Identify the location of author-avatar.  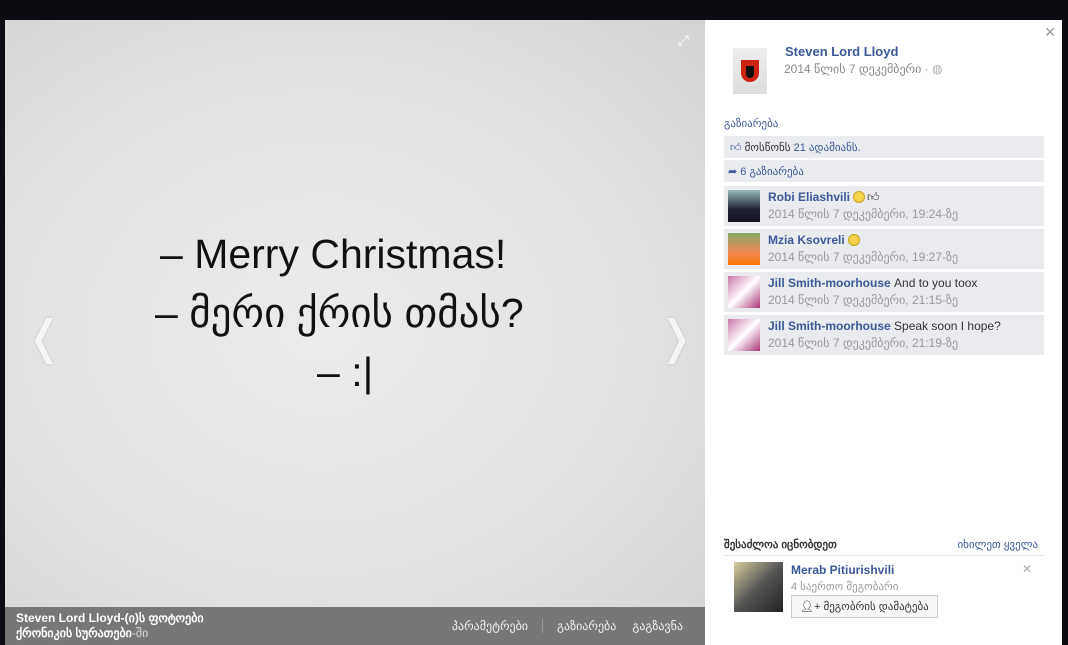
(750, 71).